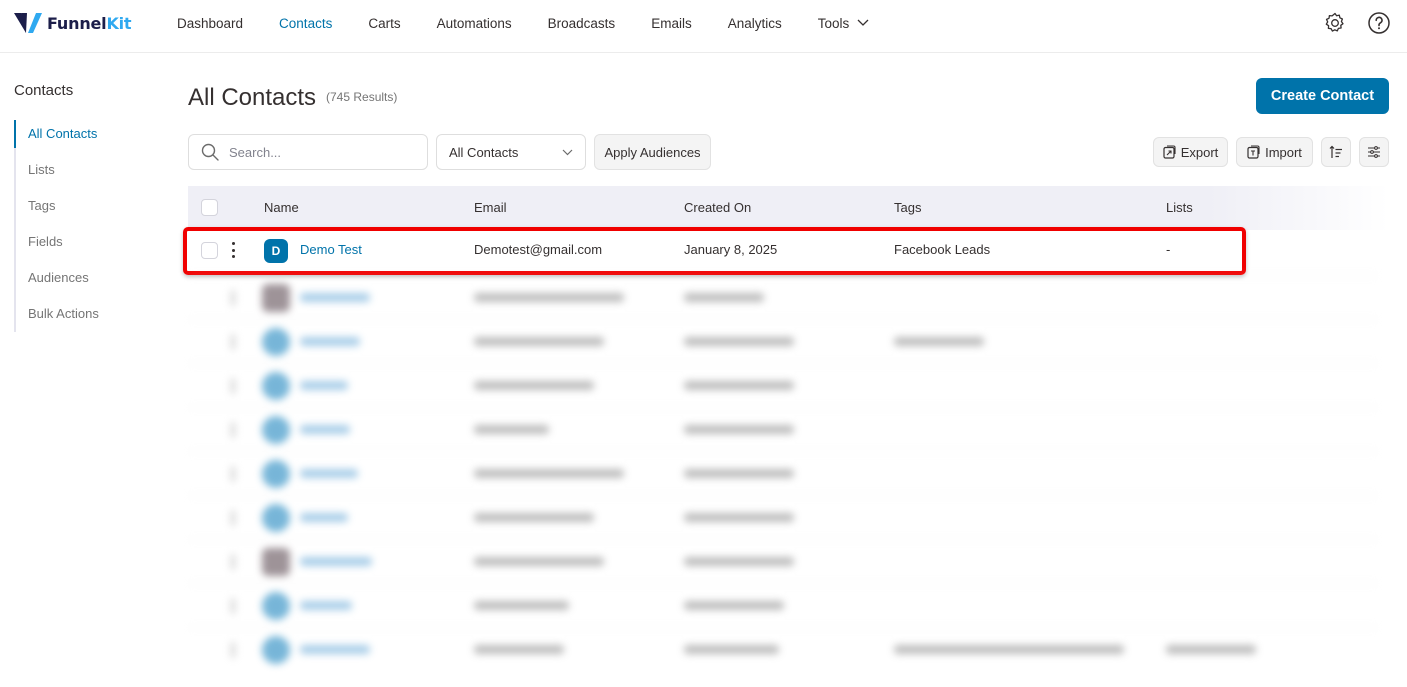  Describe the element at coordinates (1322, 96) in the screenshot. I see `create-contact-button: Create Contact` at that location.